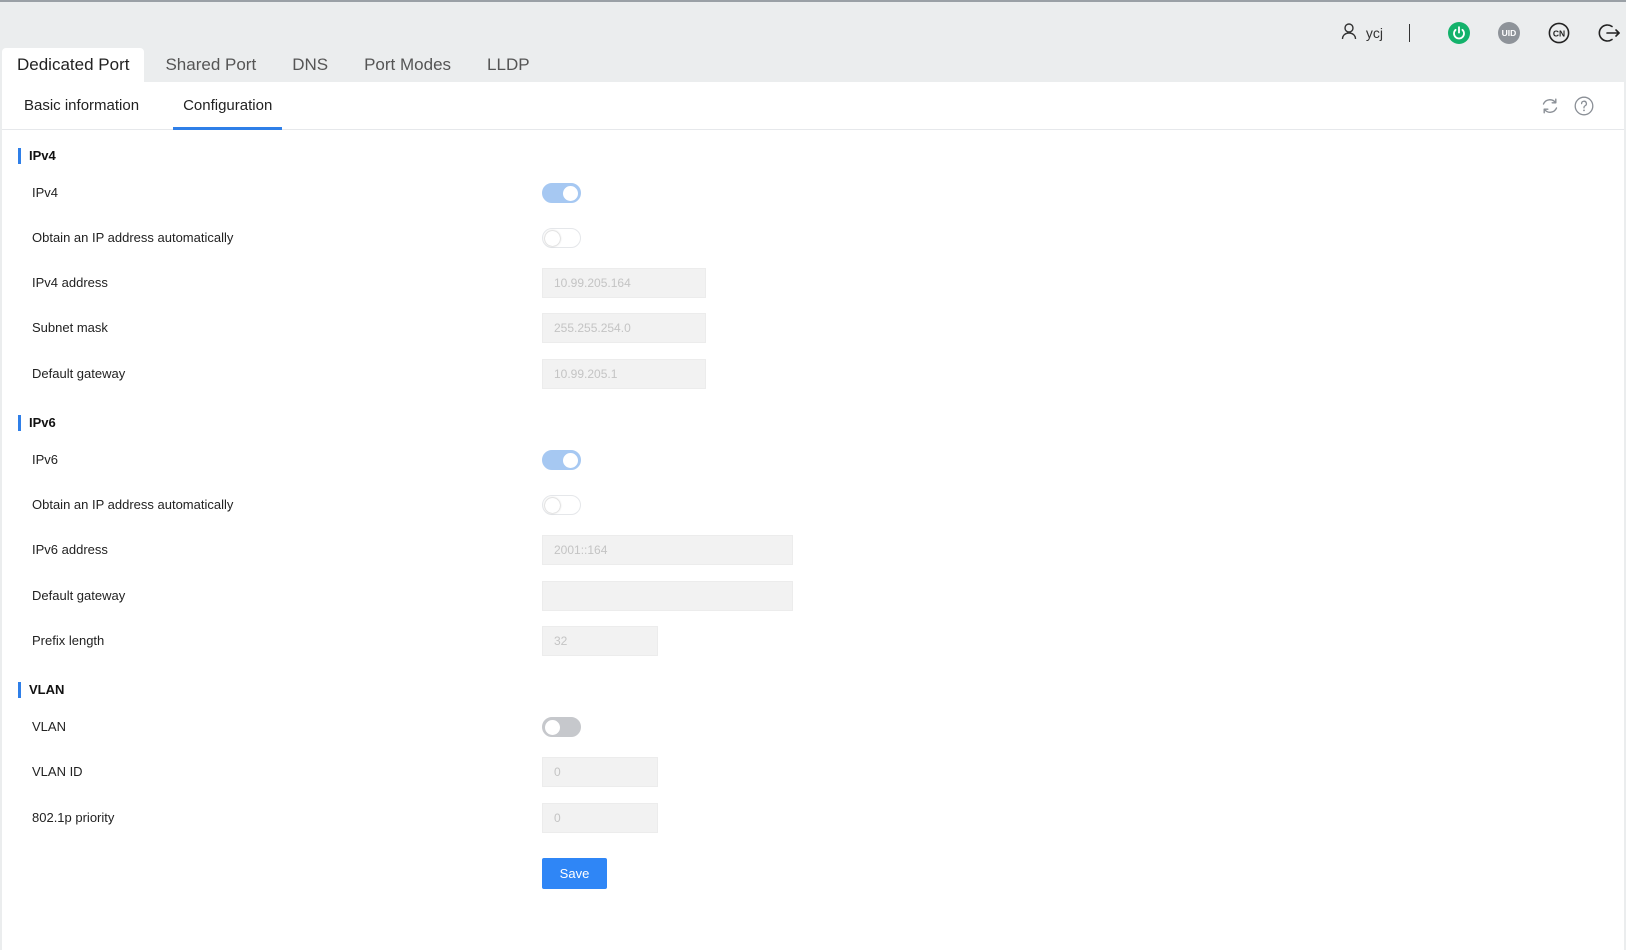  Describe the element at coordinates (667, 596) in the screenshot. I see `ipv6-gateway-input` at that location.